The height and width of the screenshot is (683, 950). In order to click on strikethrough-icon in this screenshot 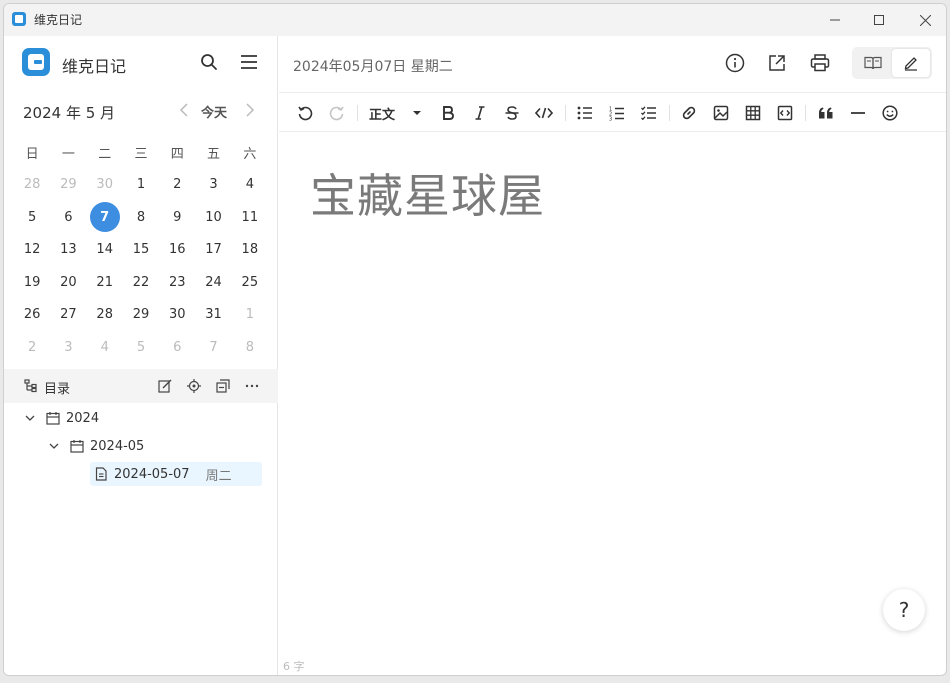, I will do `click(512, 113)`.